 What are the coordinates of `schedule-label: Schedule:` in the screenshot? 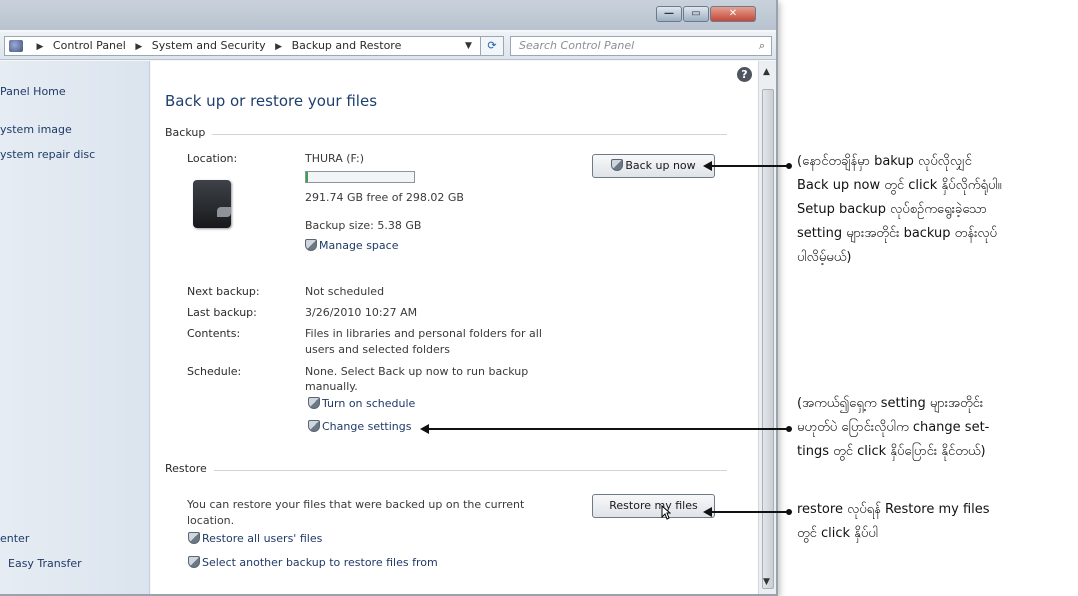 It's located at (214, 371).